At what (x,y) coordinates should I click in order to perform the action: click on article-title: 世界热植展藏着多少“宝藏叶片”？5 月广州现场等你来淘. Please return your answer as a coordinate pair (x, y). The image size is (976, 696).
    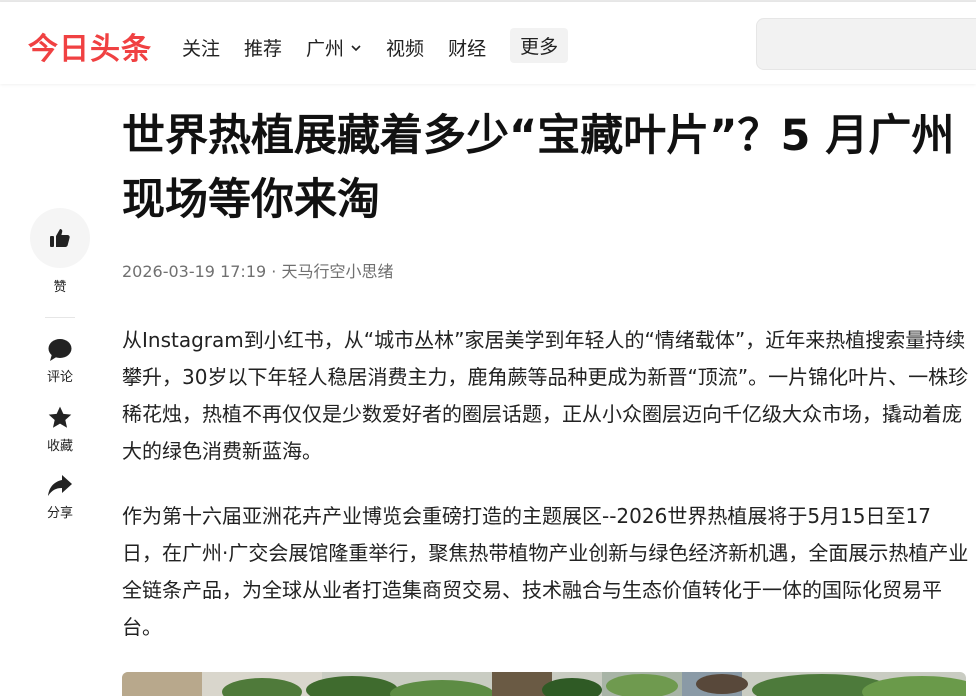
    Looking at the image, I should click on (538, 168).